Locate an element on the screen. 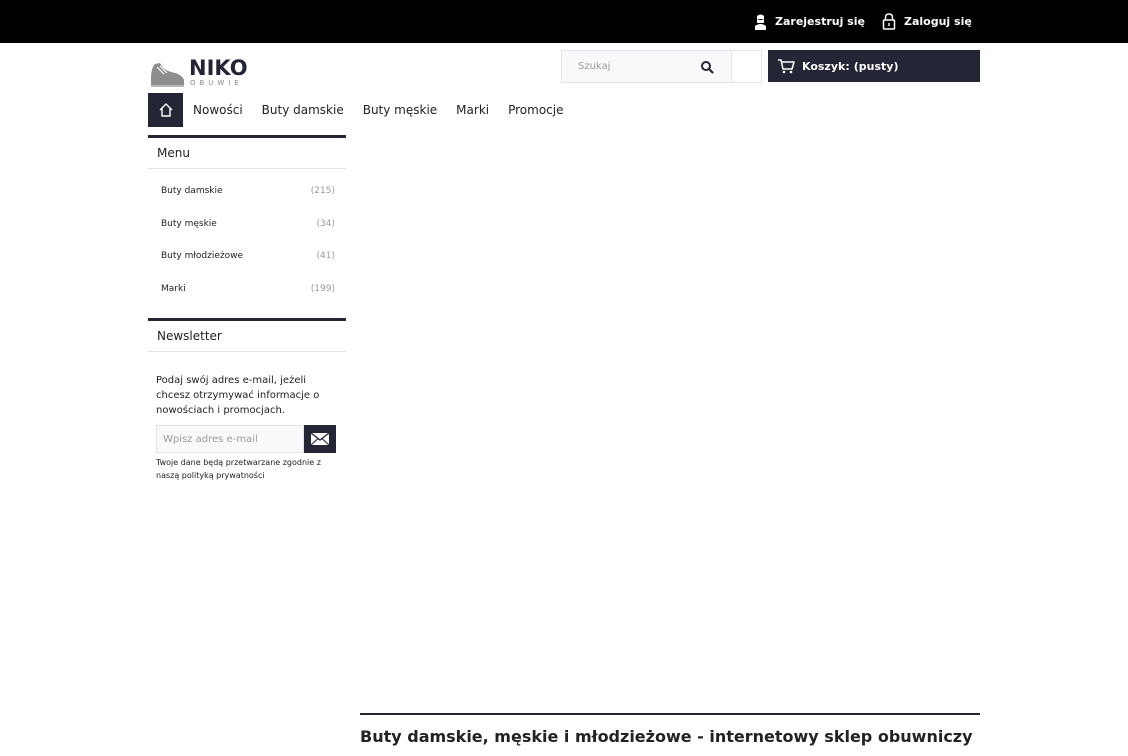 The width and height of the screenshot is (1128, 756). nav-item-buty-damskie: Buty damskie is located at coordinates (303, 110).